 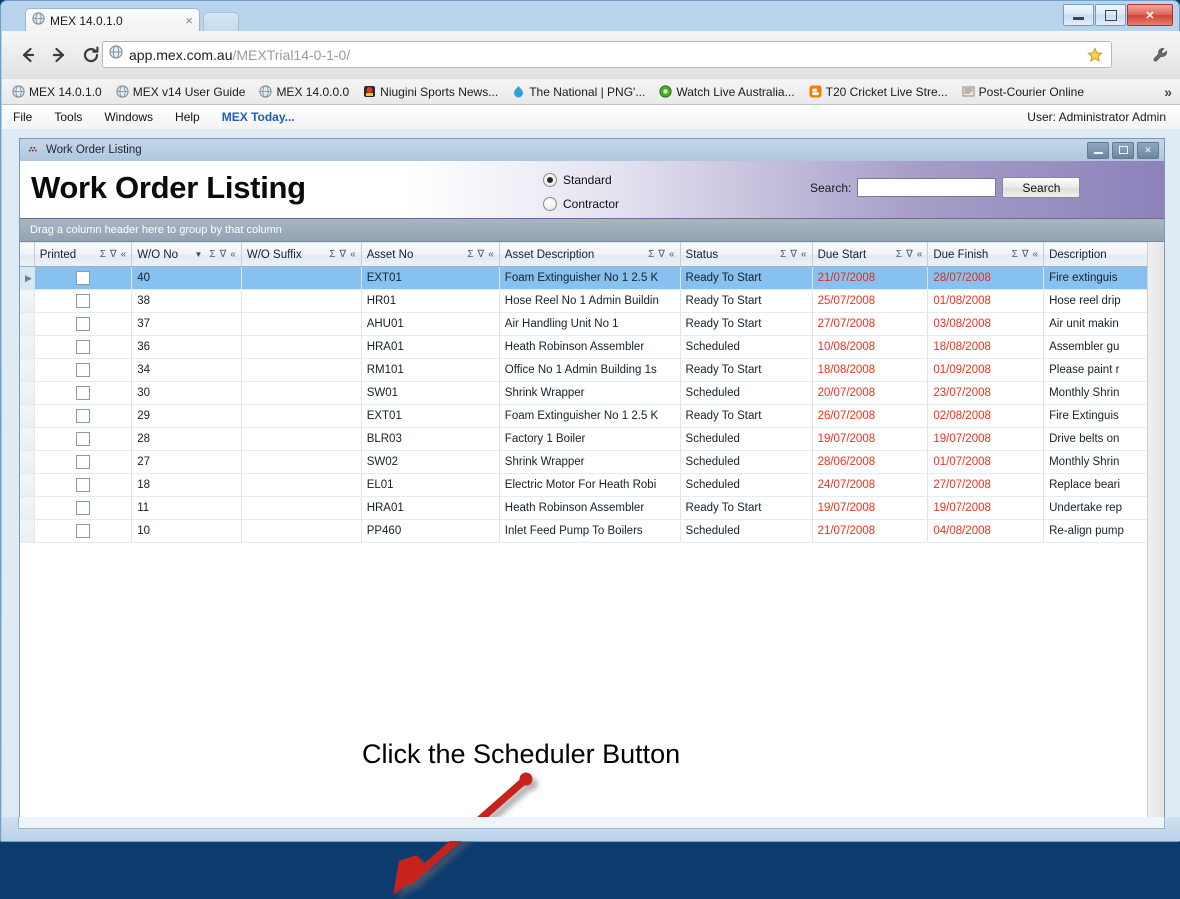 I want to click on column-header-status: Status Σ ∇ «, so click(x=746, y=254).